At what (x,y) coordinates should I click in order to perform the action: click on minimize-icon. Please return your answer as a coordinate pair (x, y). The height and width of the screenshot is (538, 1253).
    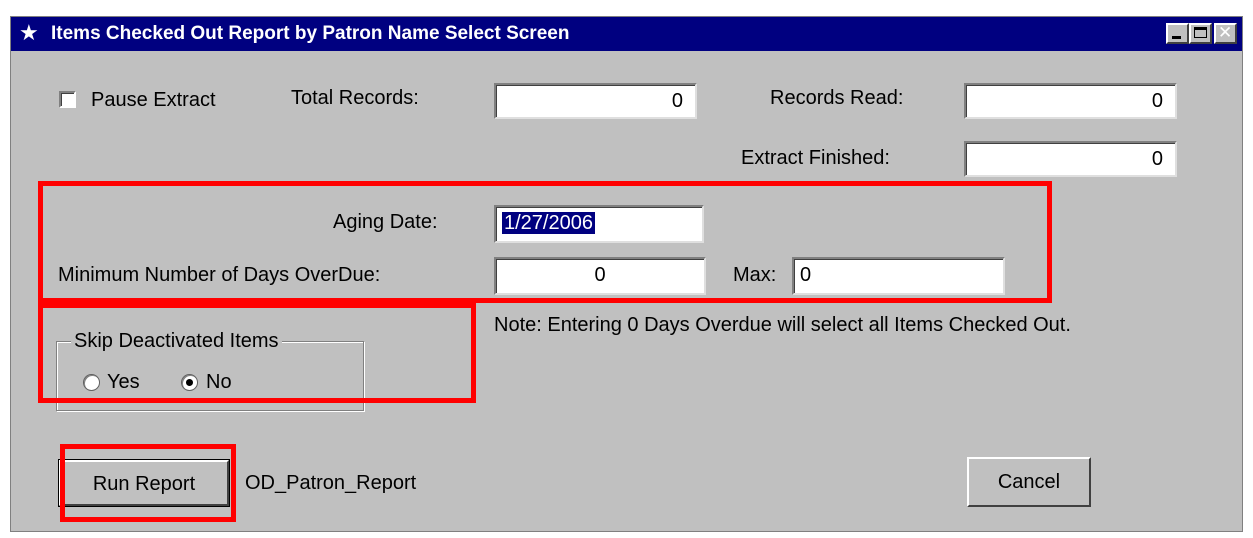
    Looking at the image, I should click on (1176, 37).